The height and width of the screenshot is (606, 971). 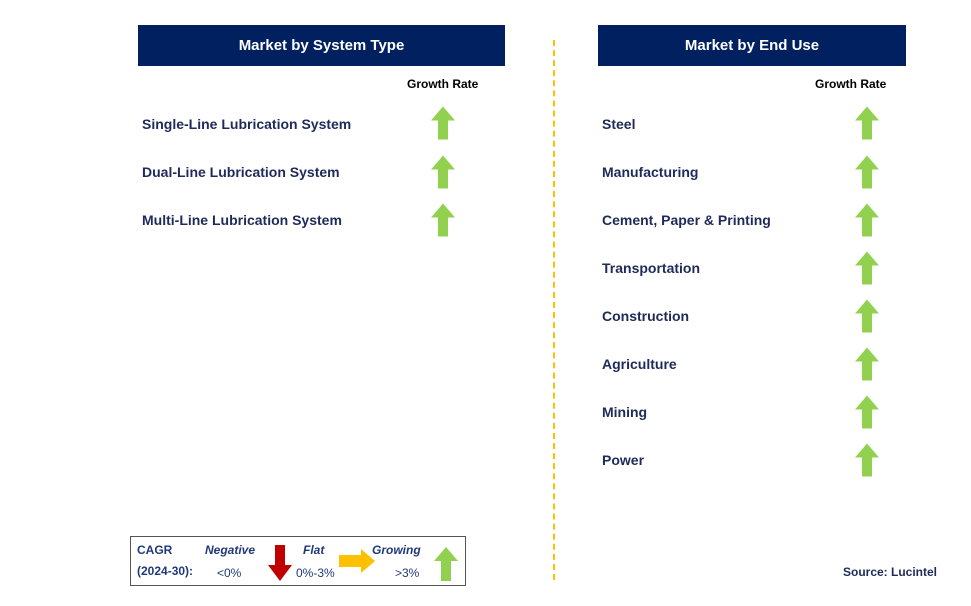 What do you see at coordinates (625, 412) in the screenshot?
I see `right-item-label: Mining` at bounding box center [625, 412].